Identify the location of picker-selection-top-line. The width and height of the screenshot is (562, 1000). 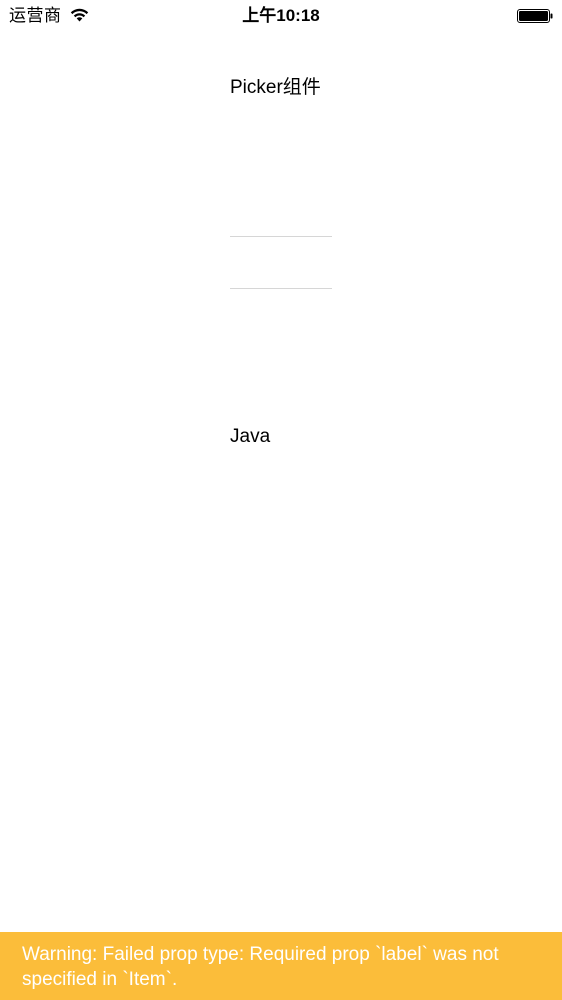
(281, 236).